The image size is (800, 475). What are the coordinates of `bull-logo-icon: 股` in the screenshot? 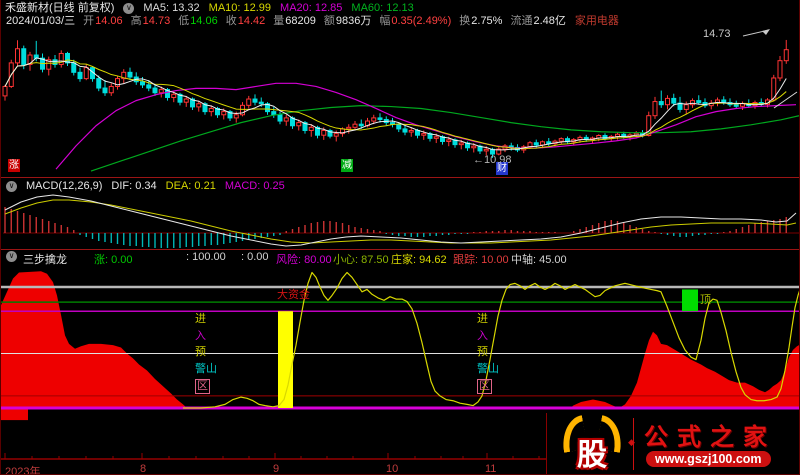 It's located at (592, 443).